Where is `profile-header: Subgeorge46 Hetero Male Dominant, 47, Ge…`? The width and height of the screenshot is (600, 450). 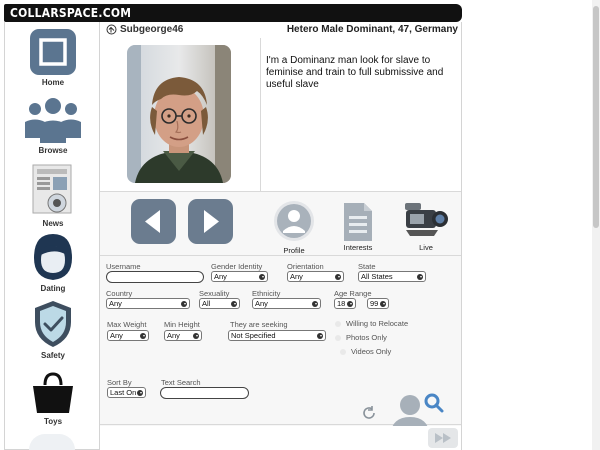 profile-header: Subgeorge46 Hetero Male Dominant, 47, Ge… is located at coordinates (280, 30).